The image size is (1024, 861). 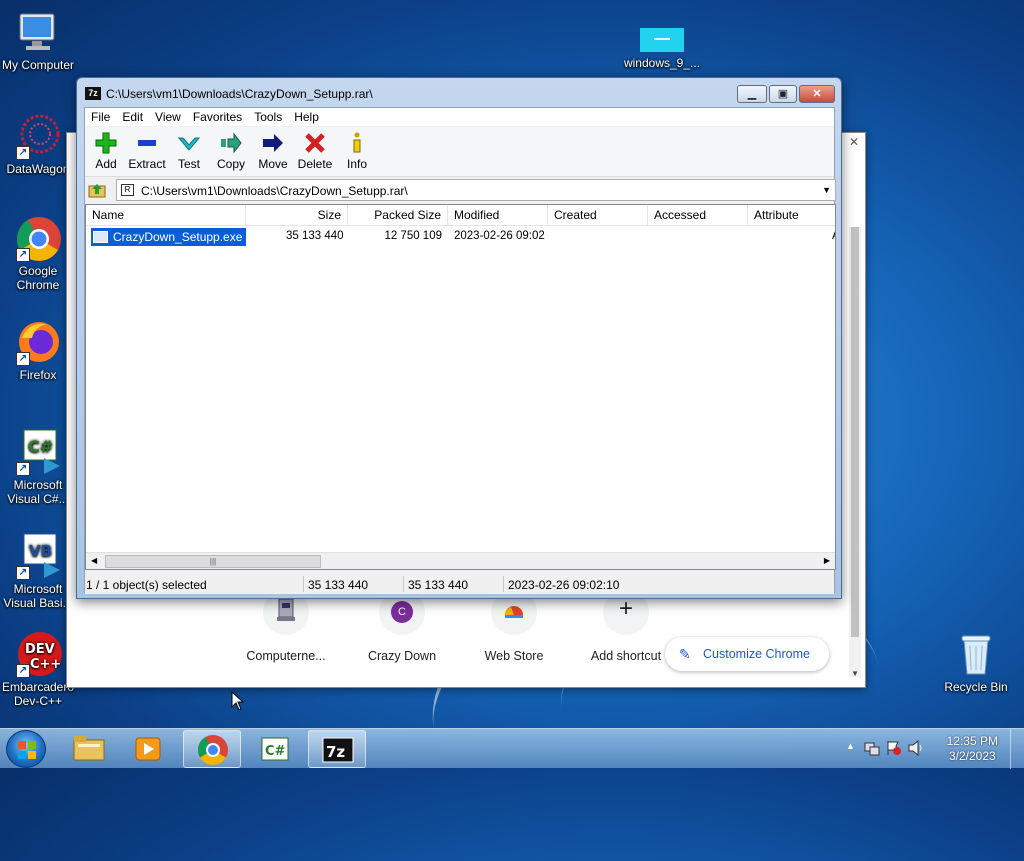 What do you see at coordinates (306, 117) in the screenshot?
I see `menu-help: Help` at bounding box center [306, 117].